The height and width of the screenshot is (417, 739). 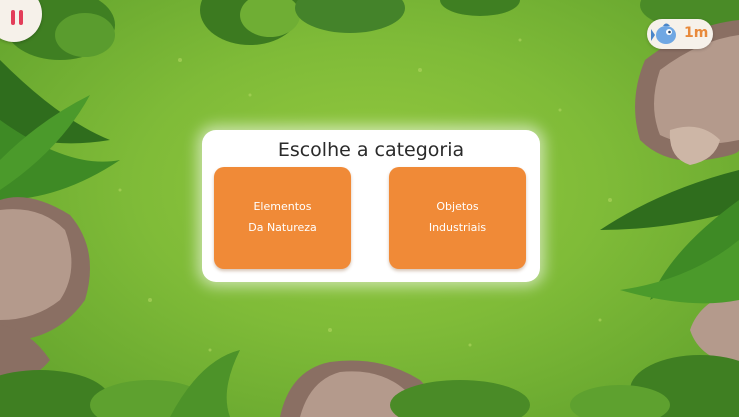 What do you see at coordinates (680, 34) in the screenshot?
I see `timer-badge: 1m` at bounding box center [680, 34].